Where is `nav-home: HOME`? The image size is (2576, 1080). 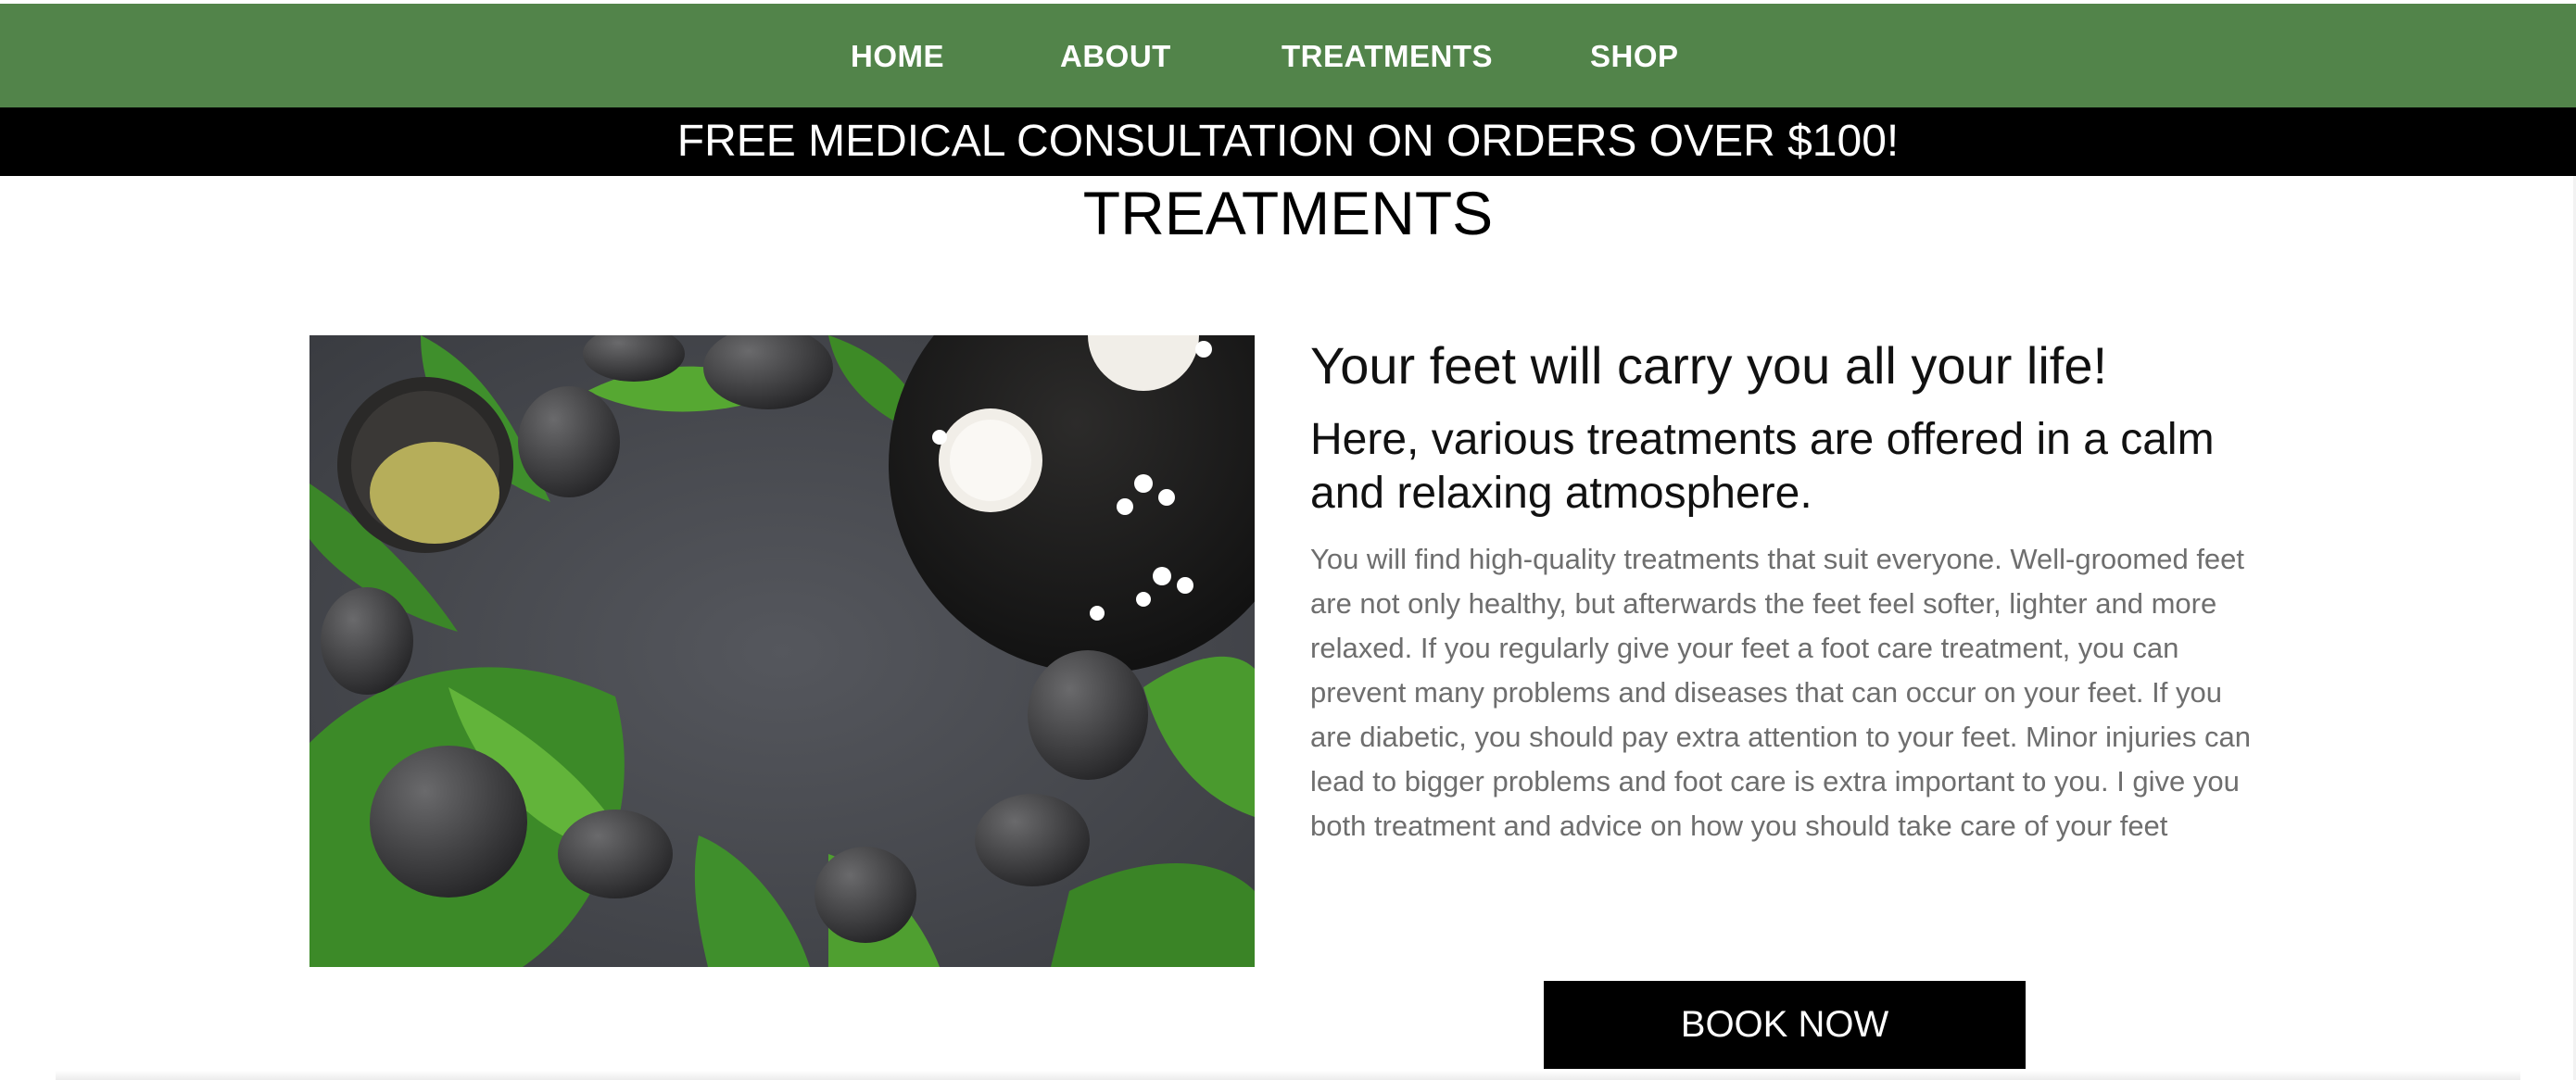
nav-home: HOME is located at coordinates (898, 57).